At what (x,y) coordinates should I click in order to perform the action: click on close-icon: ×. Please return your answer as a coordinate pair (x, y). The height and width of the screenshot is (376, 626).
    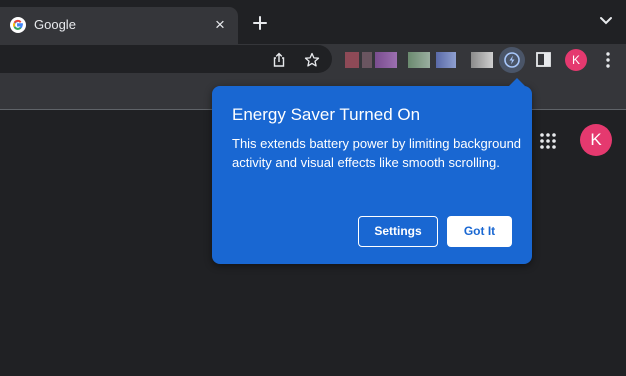
    Looking at the image, I should click on (220, 25).